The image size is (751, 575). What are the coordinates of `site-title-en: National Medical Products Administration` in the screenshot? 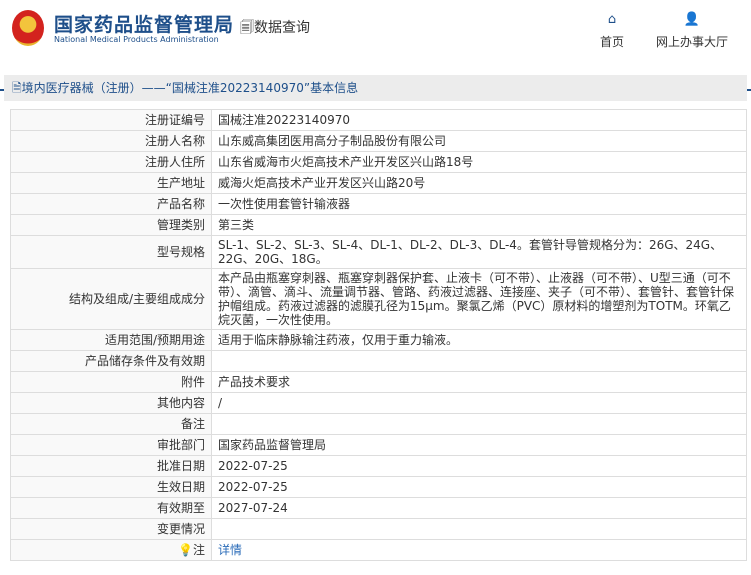 It's located at (136, 39).